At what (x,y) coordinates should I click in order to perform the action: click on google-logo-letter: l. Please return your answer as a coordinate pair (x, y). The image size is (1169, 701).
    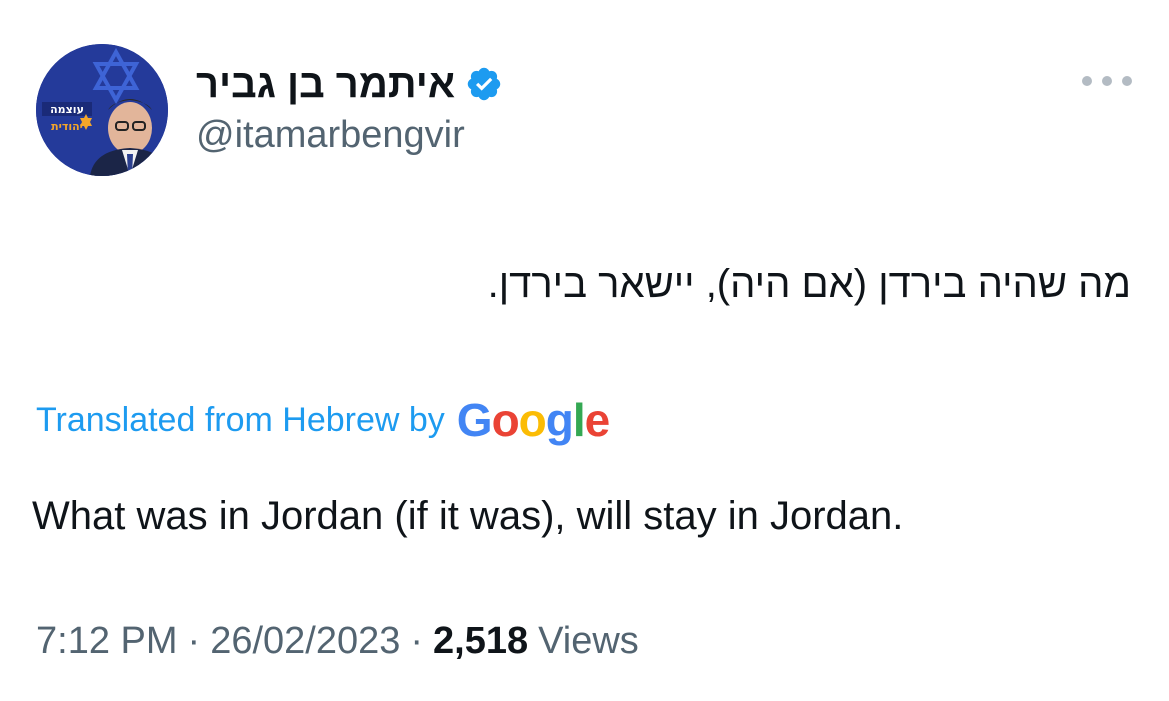
    Looking at the image, I should click on (579, 420).